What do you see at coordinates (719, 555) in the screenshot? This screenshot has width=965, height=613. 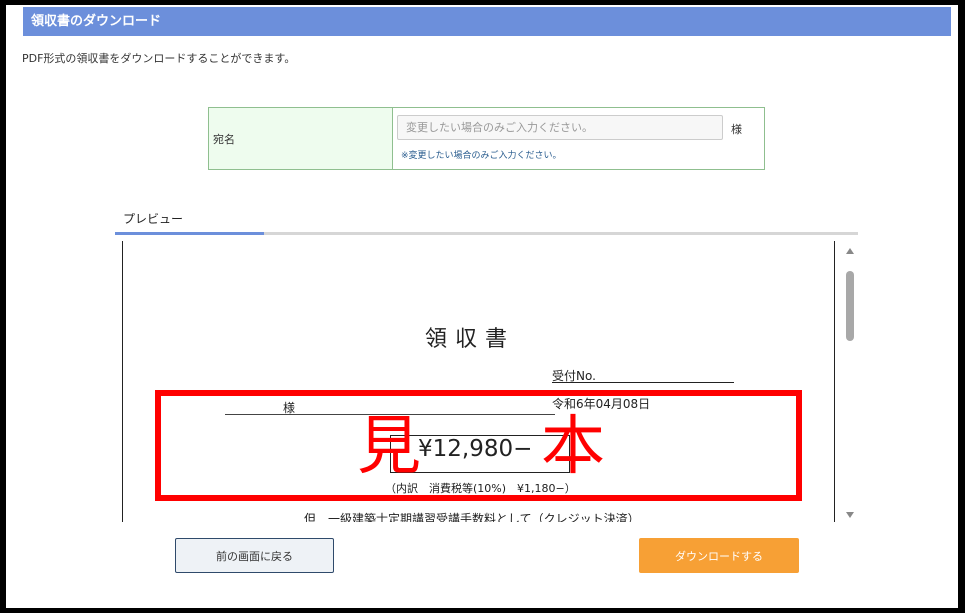 I see `download-button: ダウンロードする` at bounding box center [719, 555].